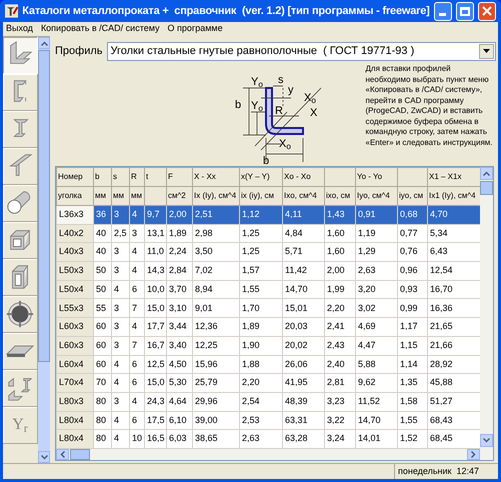 Image resolution: width=501 pixels, height=482 pixels. What do you see at coordinates (75, 289) in the screenshot?
I see `row-header: L50x4` at bounding box center [75, 289].